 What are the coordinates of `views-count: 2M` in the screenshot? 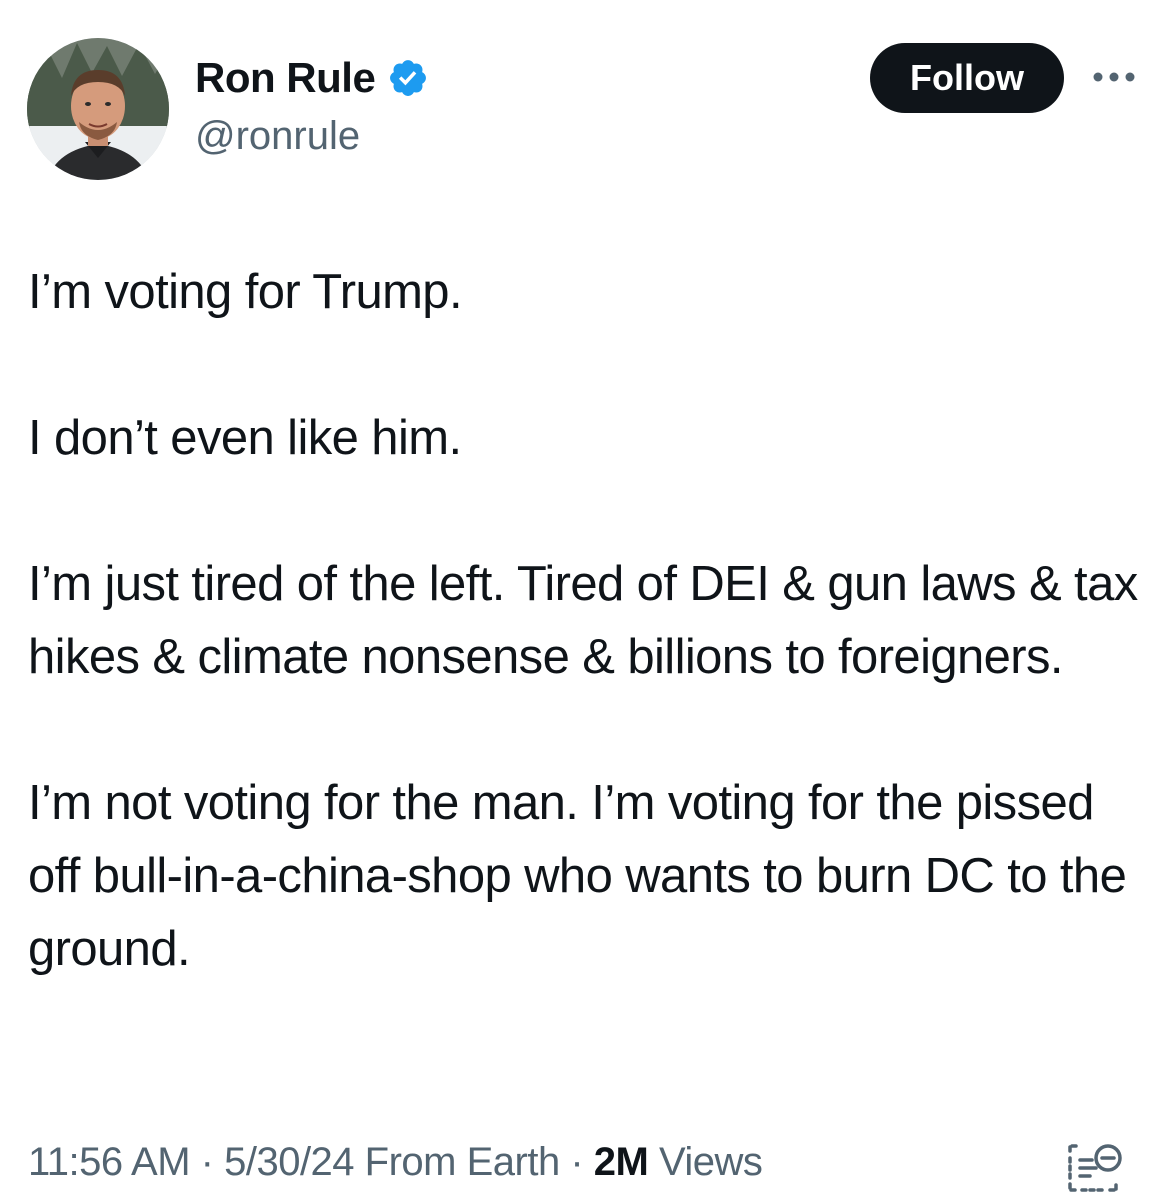 It's located at (621, 1162).